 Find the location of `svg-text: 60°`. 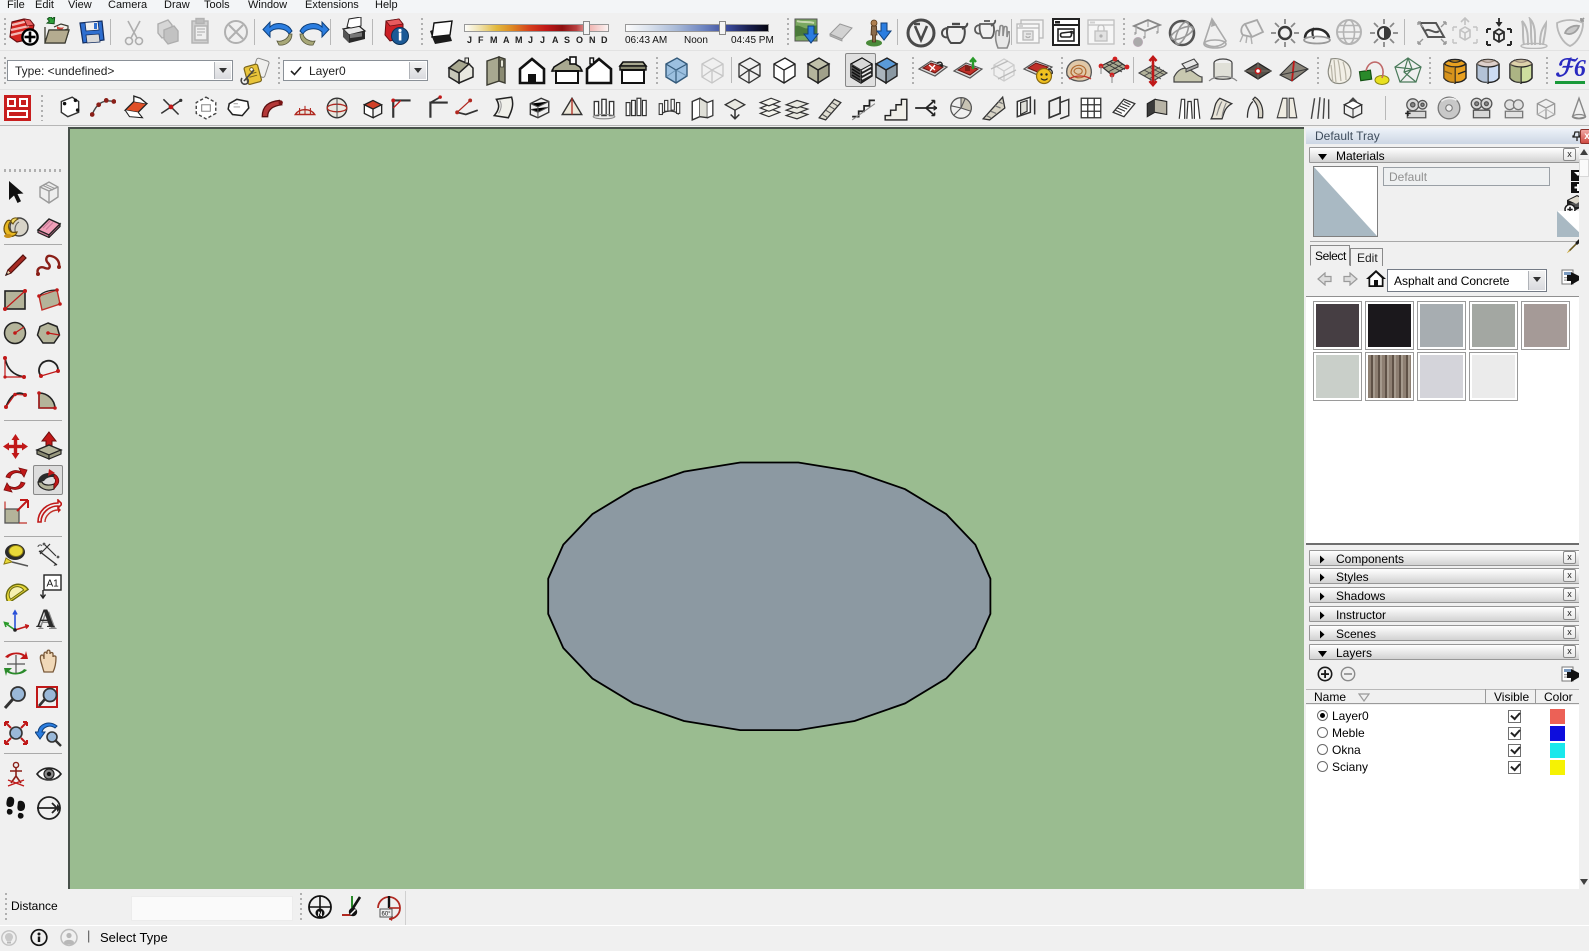

svg-text: 60° is located at coordinates (387, 915).